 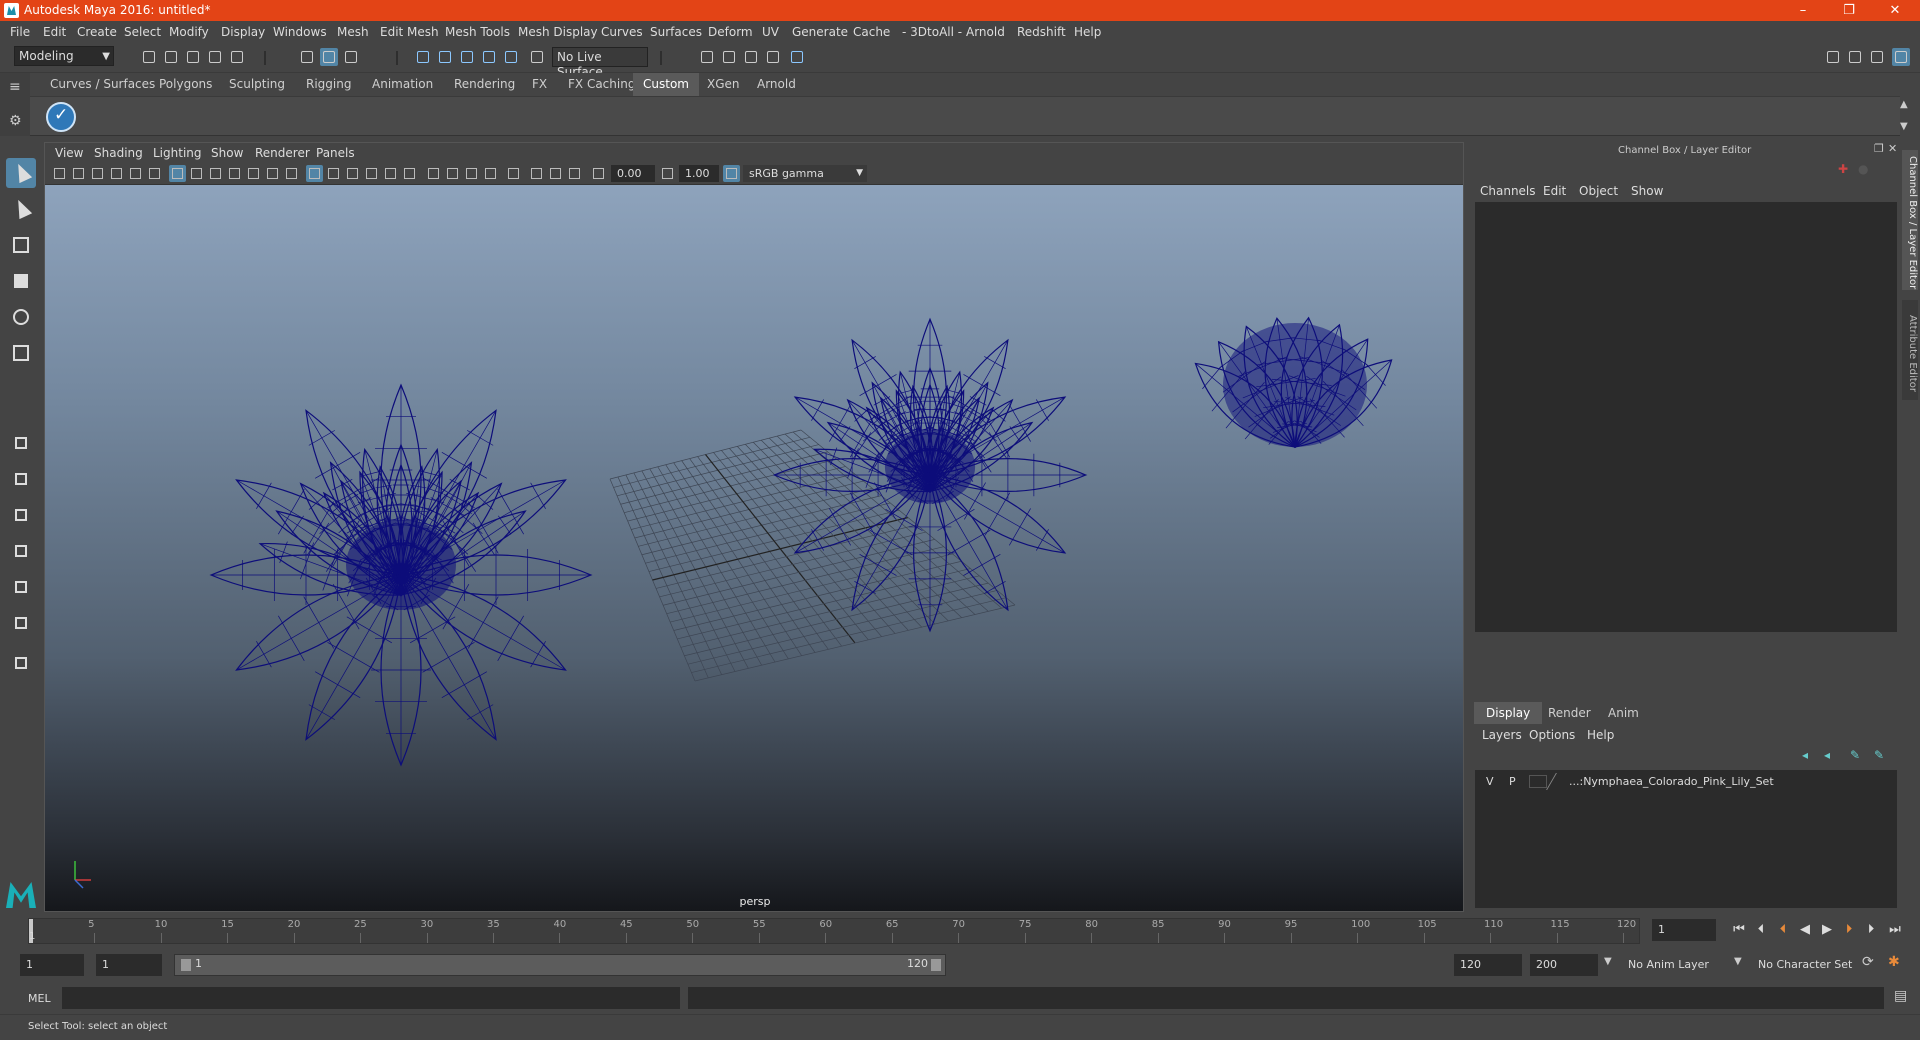 I want to click on save-scene-icon, so click(x=193, y=57).